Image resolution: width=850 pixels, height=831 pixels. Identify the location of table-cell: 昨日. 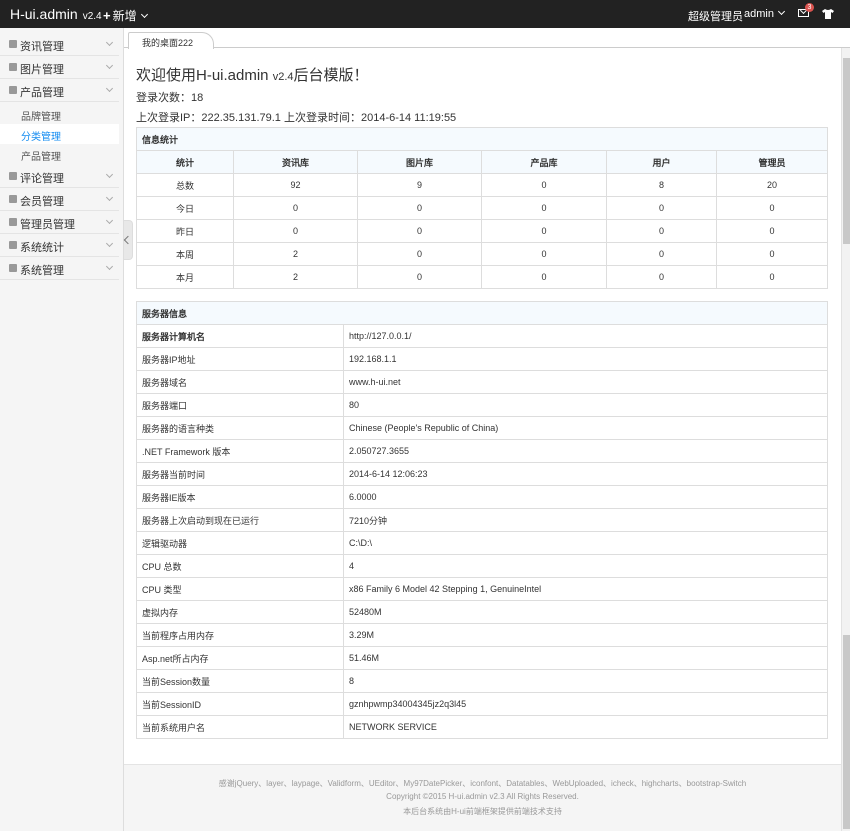
(185, 231).